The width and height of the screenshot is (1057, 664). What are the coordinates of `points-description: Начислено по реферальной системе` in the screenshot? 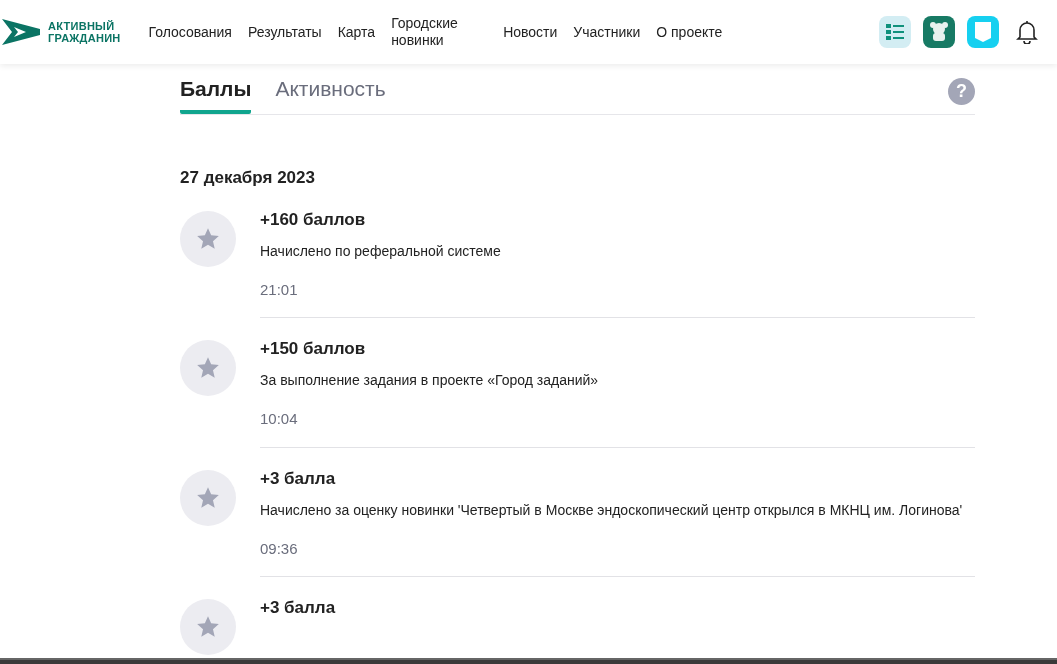 It's located at (381, 251).